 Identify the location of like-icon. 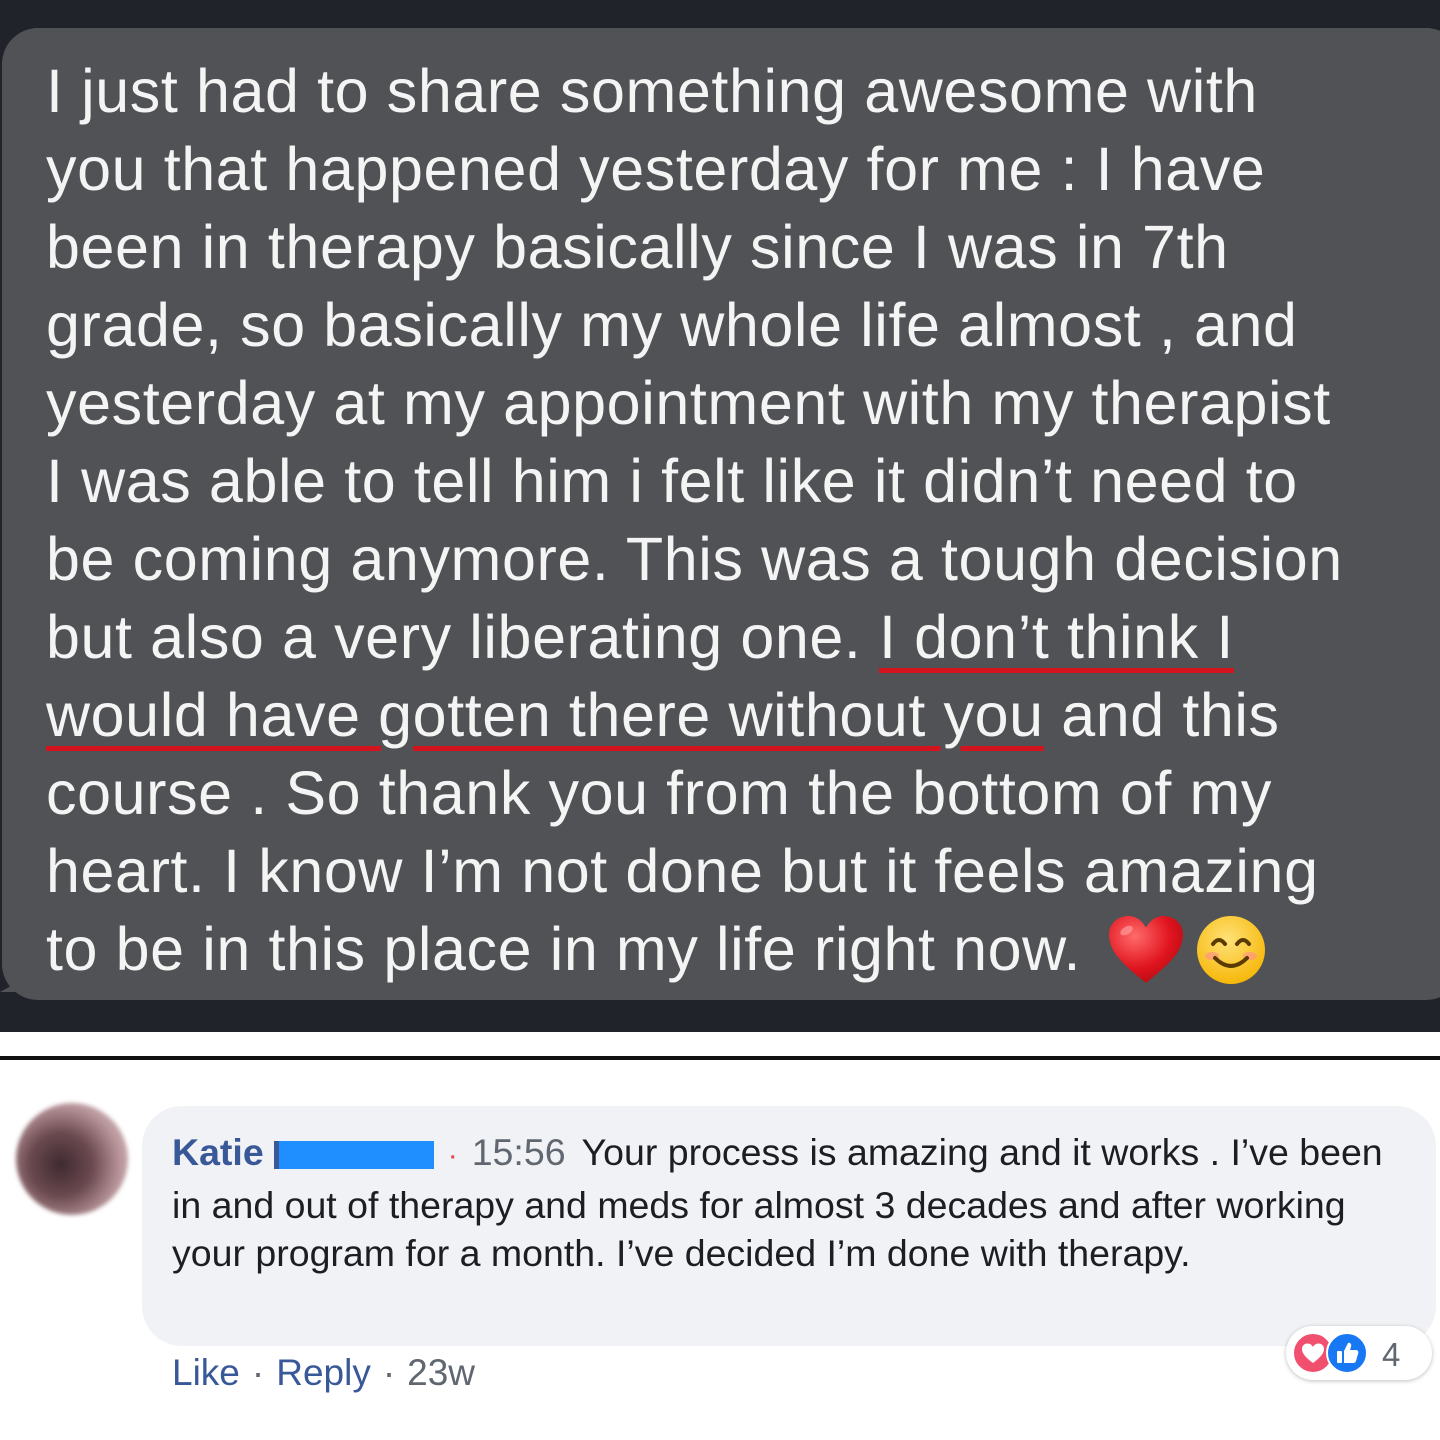
(1347, 1353).